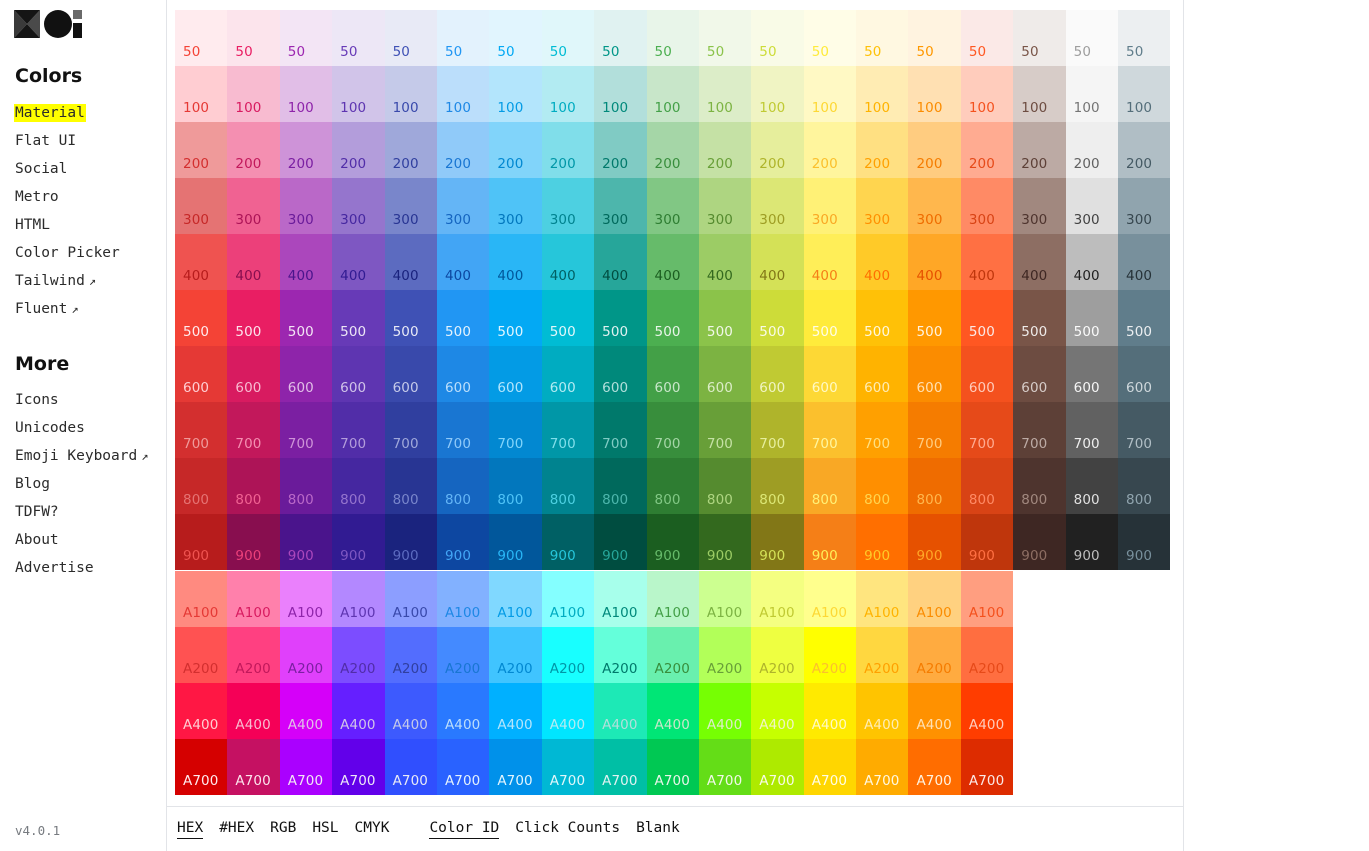 The height and width of the screenshot is (851, 1369). Describe the element at coordinates (372, 829) in the screenshot. I see `format-button-cmyk: CMYK` at that location.